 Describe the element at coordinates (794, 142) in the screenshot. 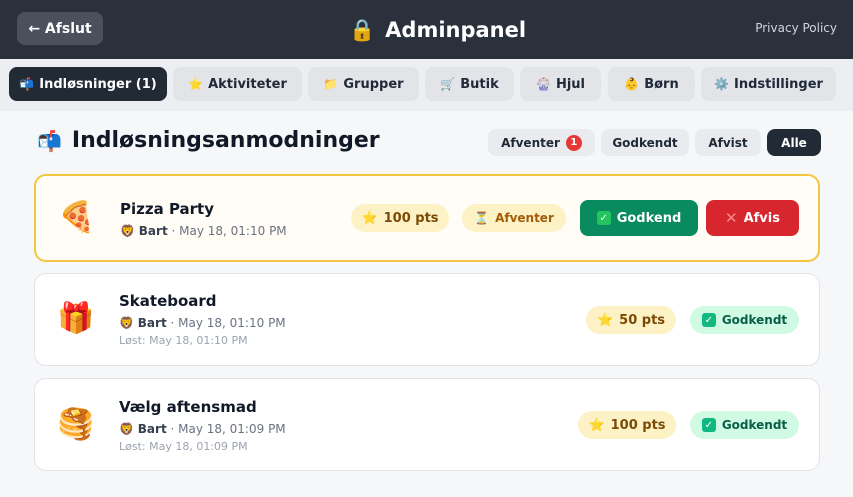

I see `filter-all: Alle` at that location.